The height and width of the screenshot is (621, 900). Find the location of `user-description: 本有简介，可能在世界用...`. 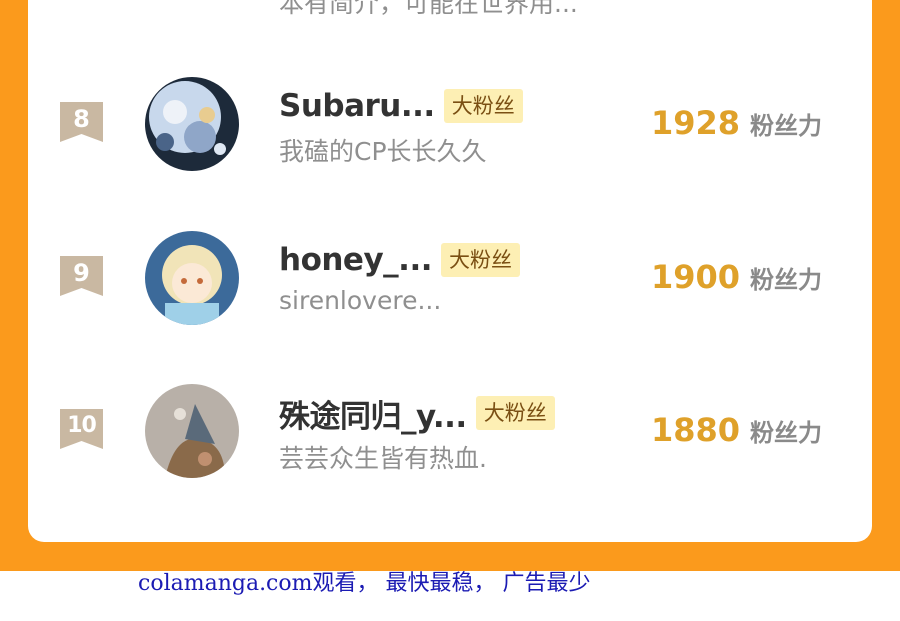

user-description: 本有简介，可能在世界用... is located at coordinates (428, 9).